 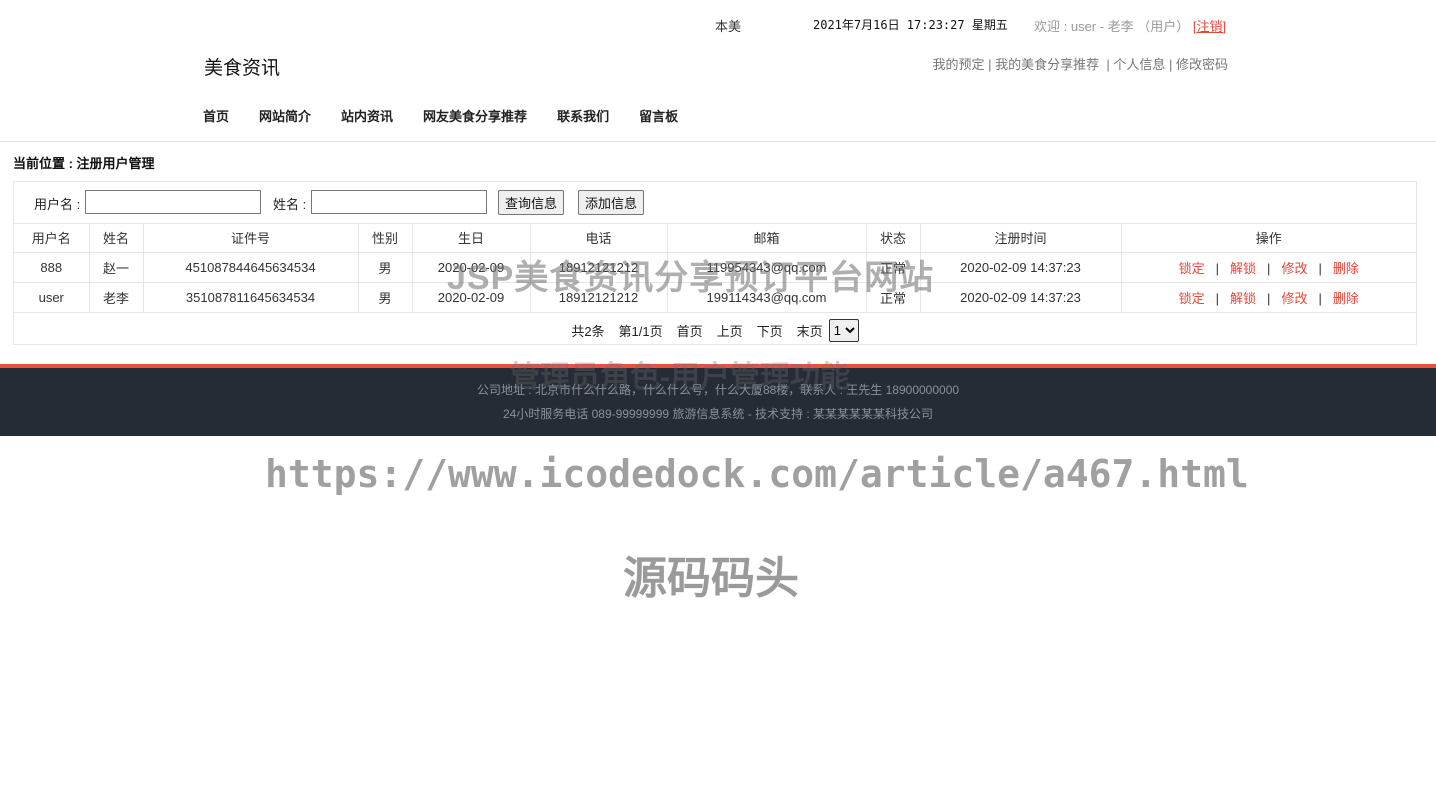 I want to click on pager-prev: 上页, so click(x=730, y=330).